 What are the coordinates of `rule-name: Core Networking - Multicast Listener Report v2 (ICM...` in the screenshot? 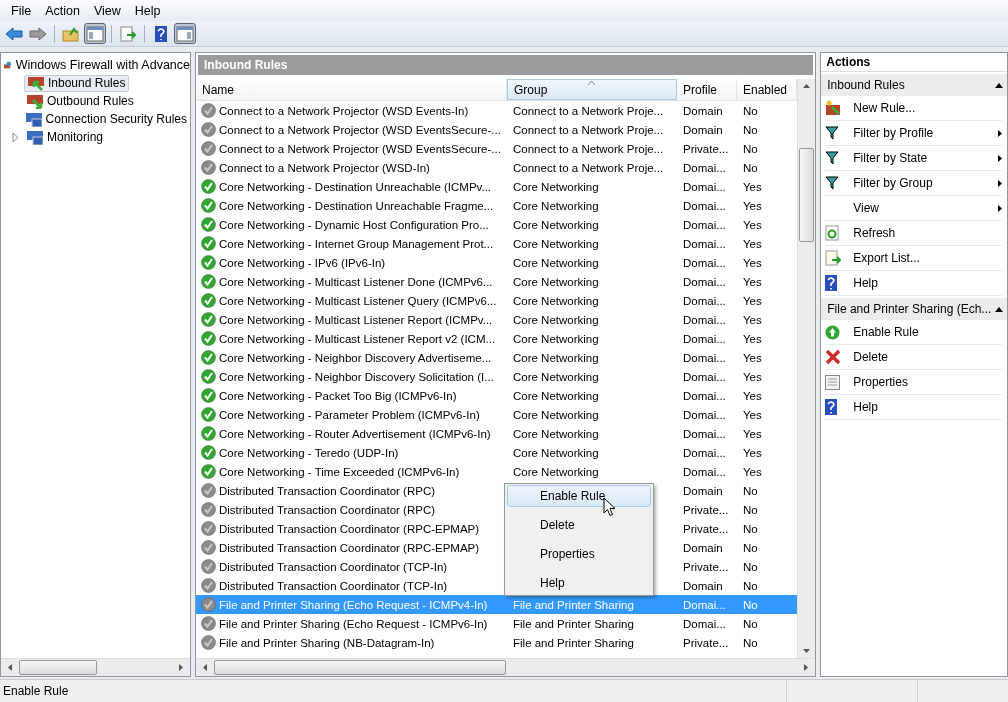 It's located at (357, 338).